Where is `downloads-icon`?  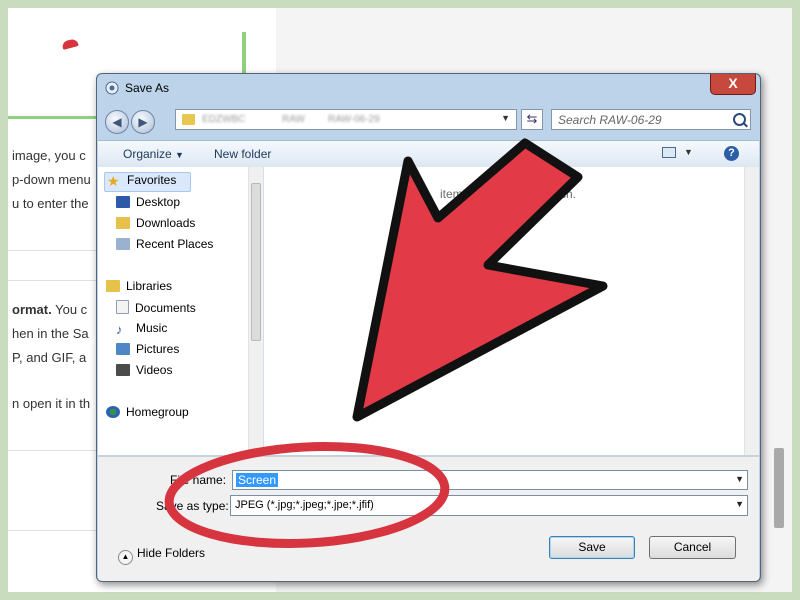 downloads-icon is located at coordinates (123, 223).